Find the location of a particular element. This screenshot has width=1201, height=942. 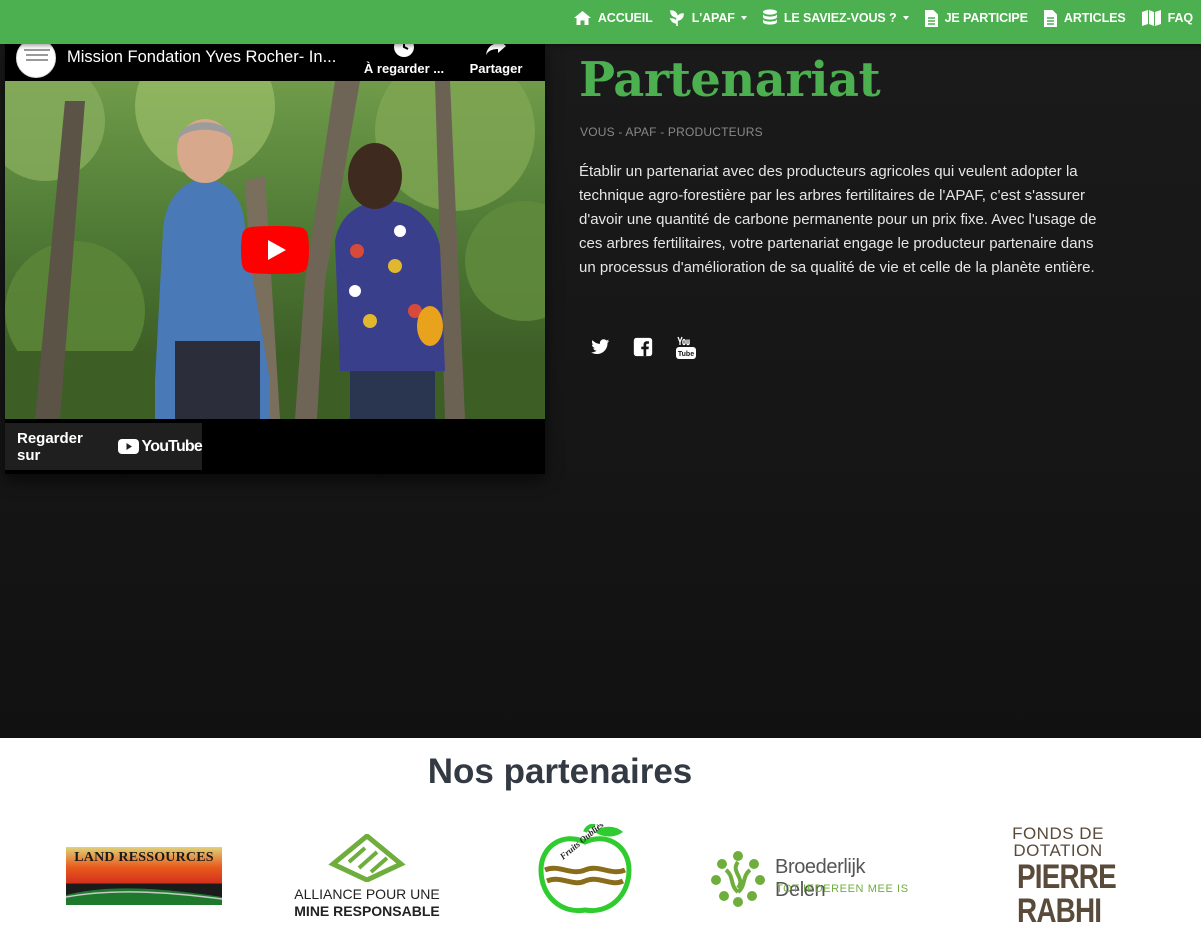

nav-item-saviez-vous: LE SAVIEZ-VOUS ? is located at coordinates (835, 18).